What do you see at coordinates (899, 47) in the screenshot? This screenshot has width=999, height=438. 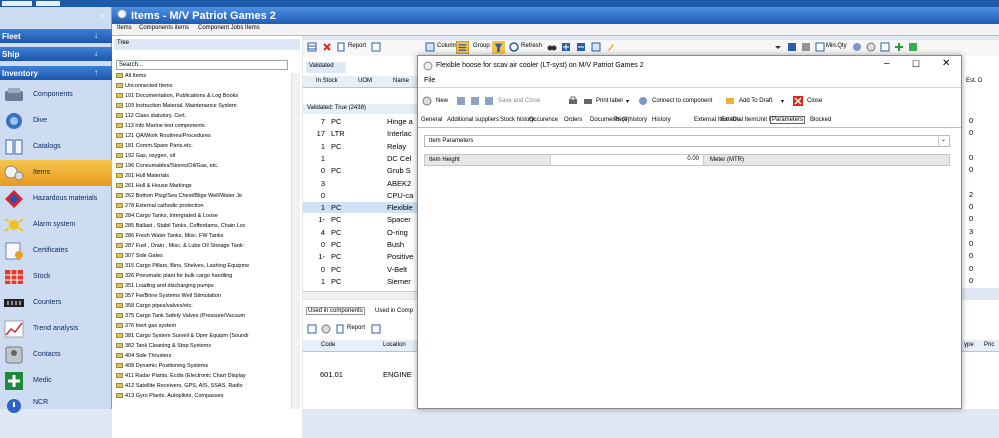 I see `green-plus-icon` at bounding box center [899, 47].